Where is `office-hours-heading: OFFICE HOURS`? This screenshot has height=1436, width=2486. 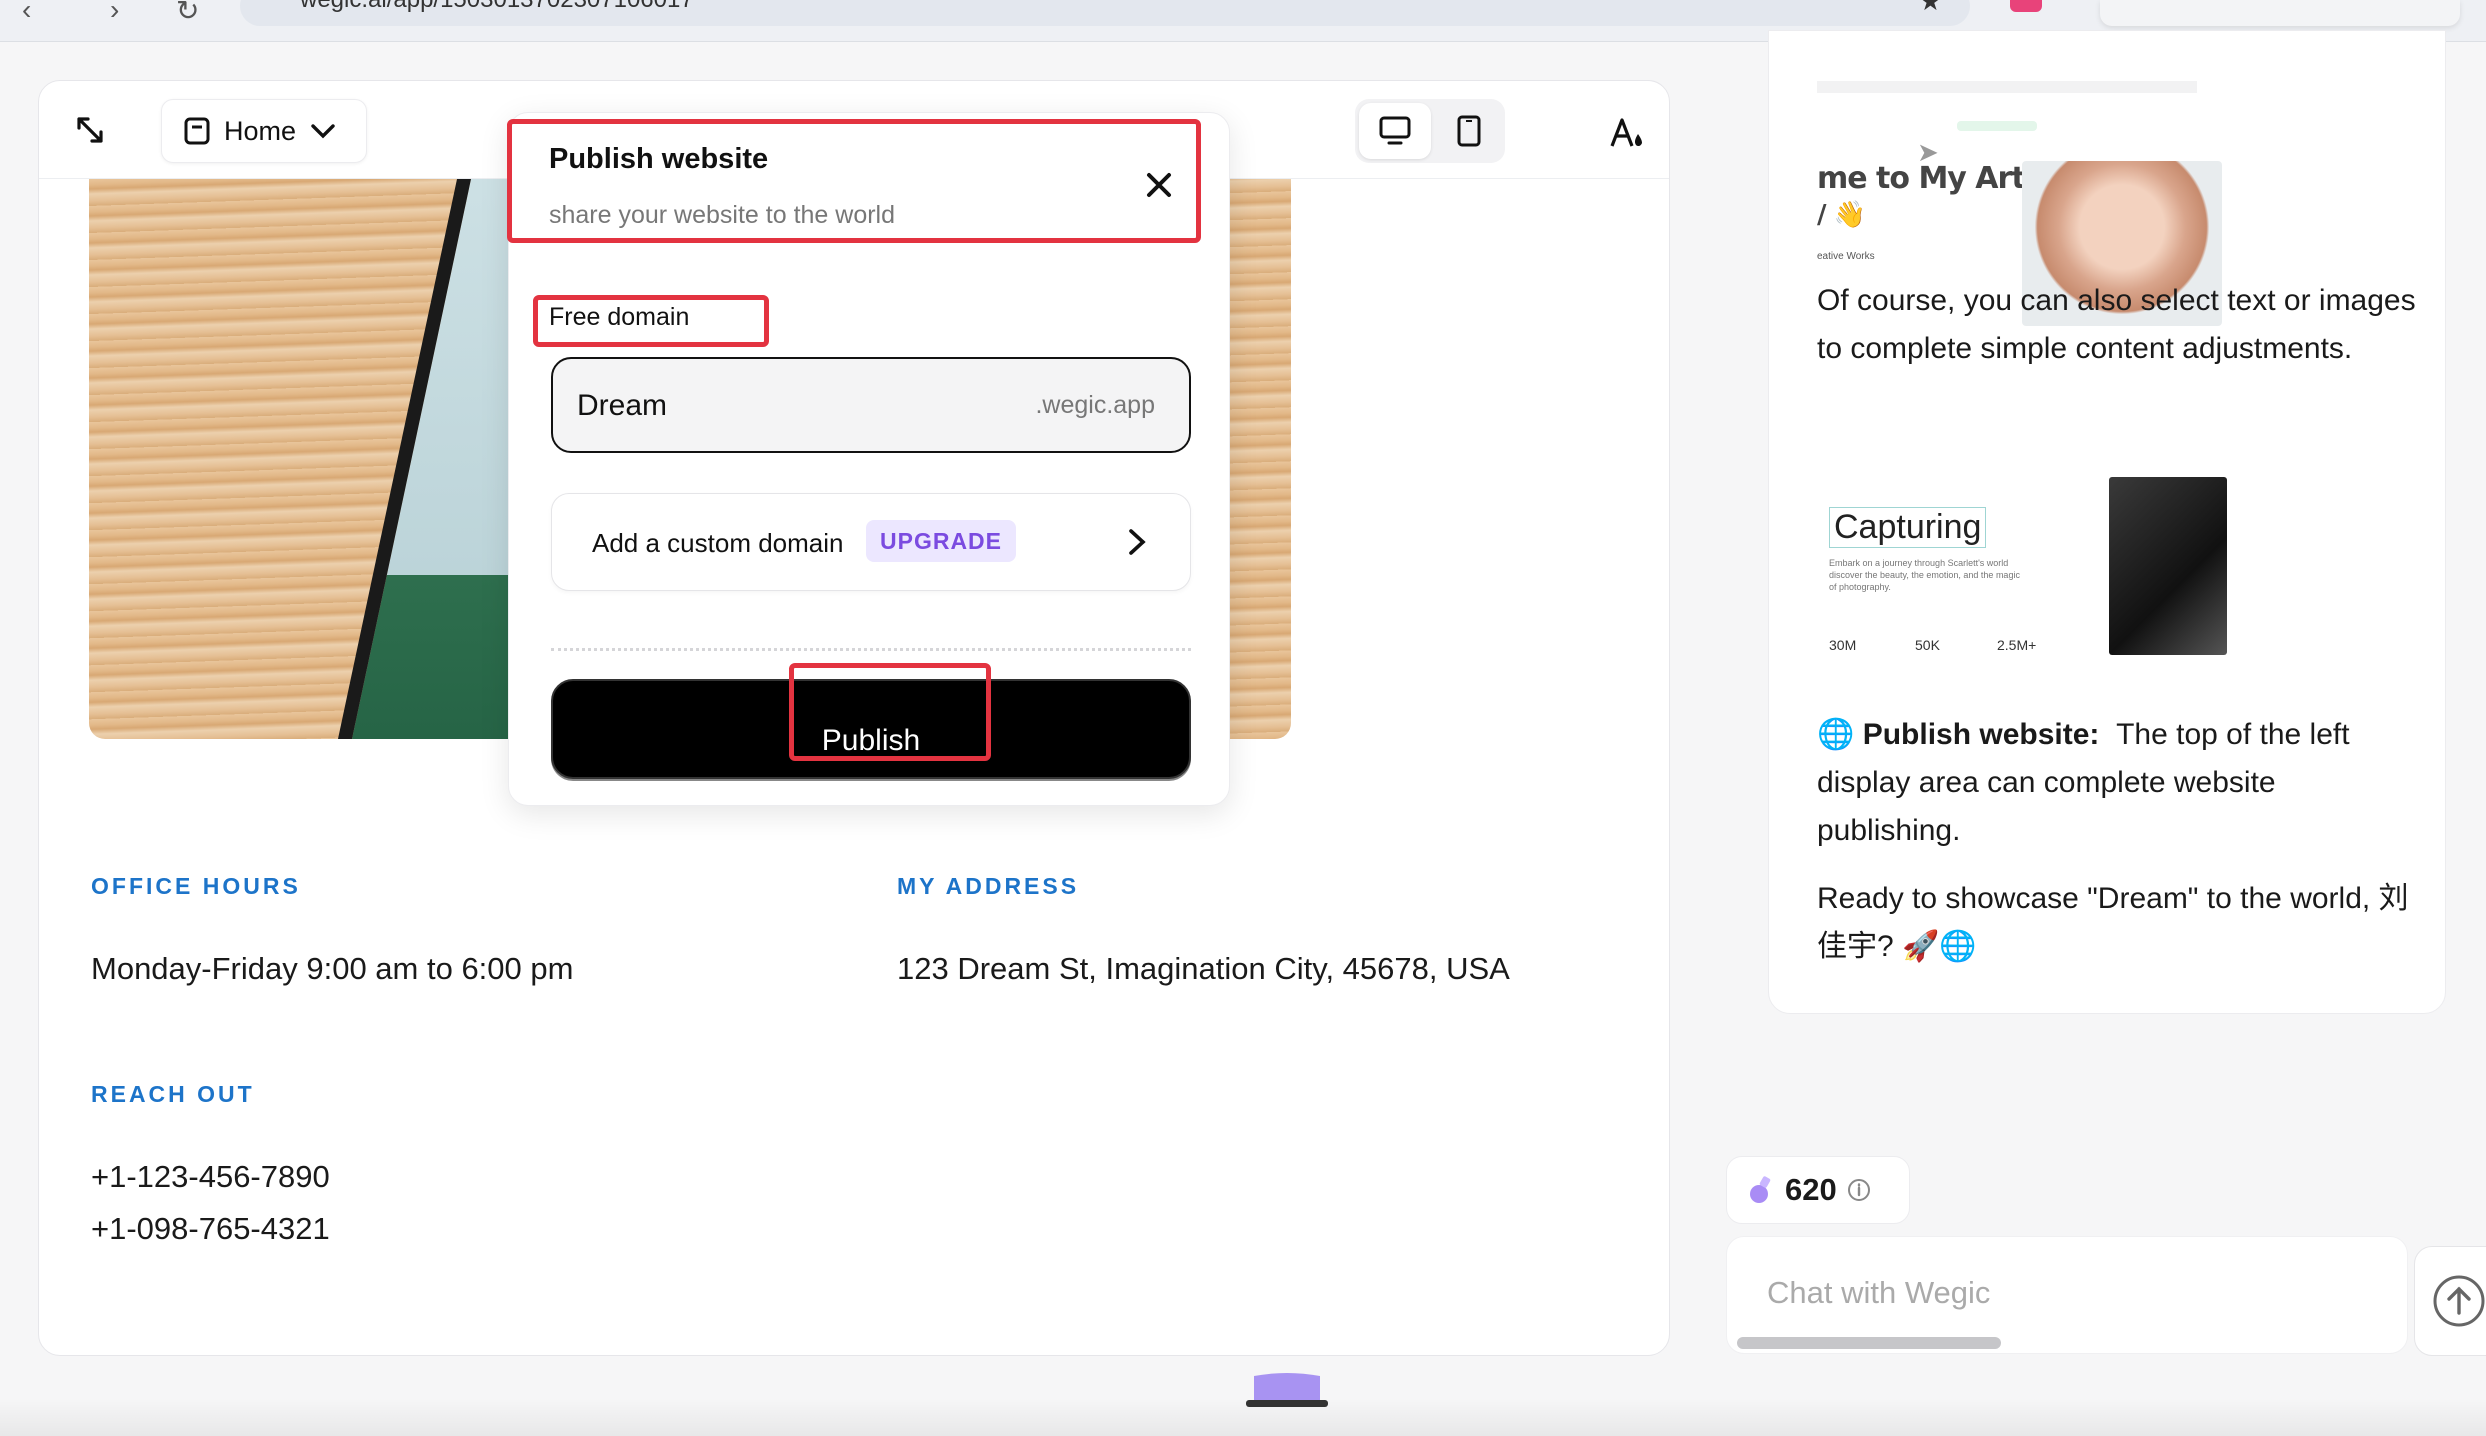
office-hours-heading: OFFICE HOURS is located at coordinates (196, 886).